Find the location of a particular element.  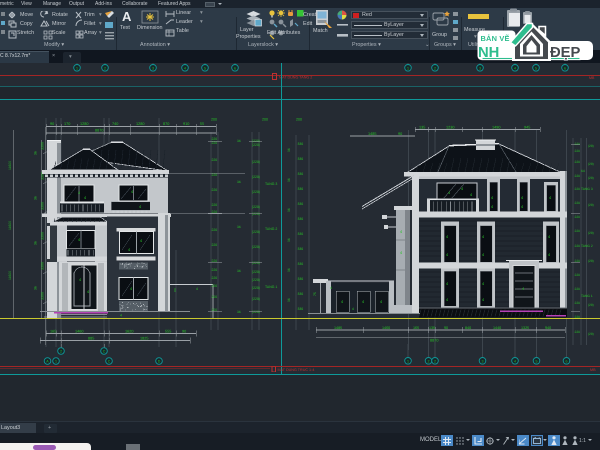

svg-text: BẢN VẼ is located at coordinates (495, 38).